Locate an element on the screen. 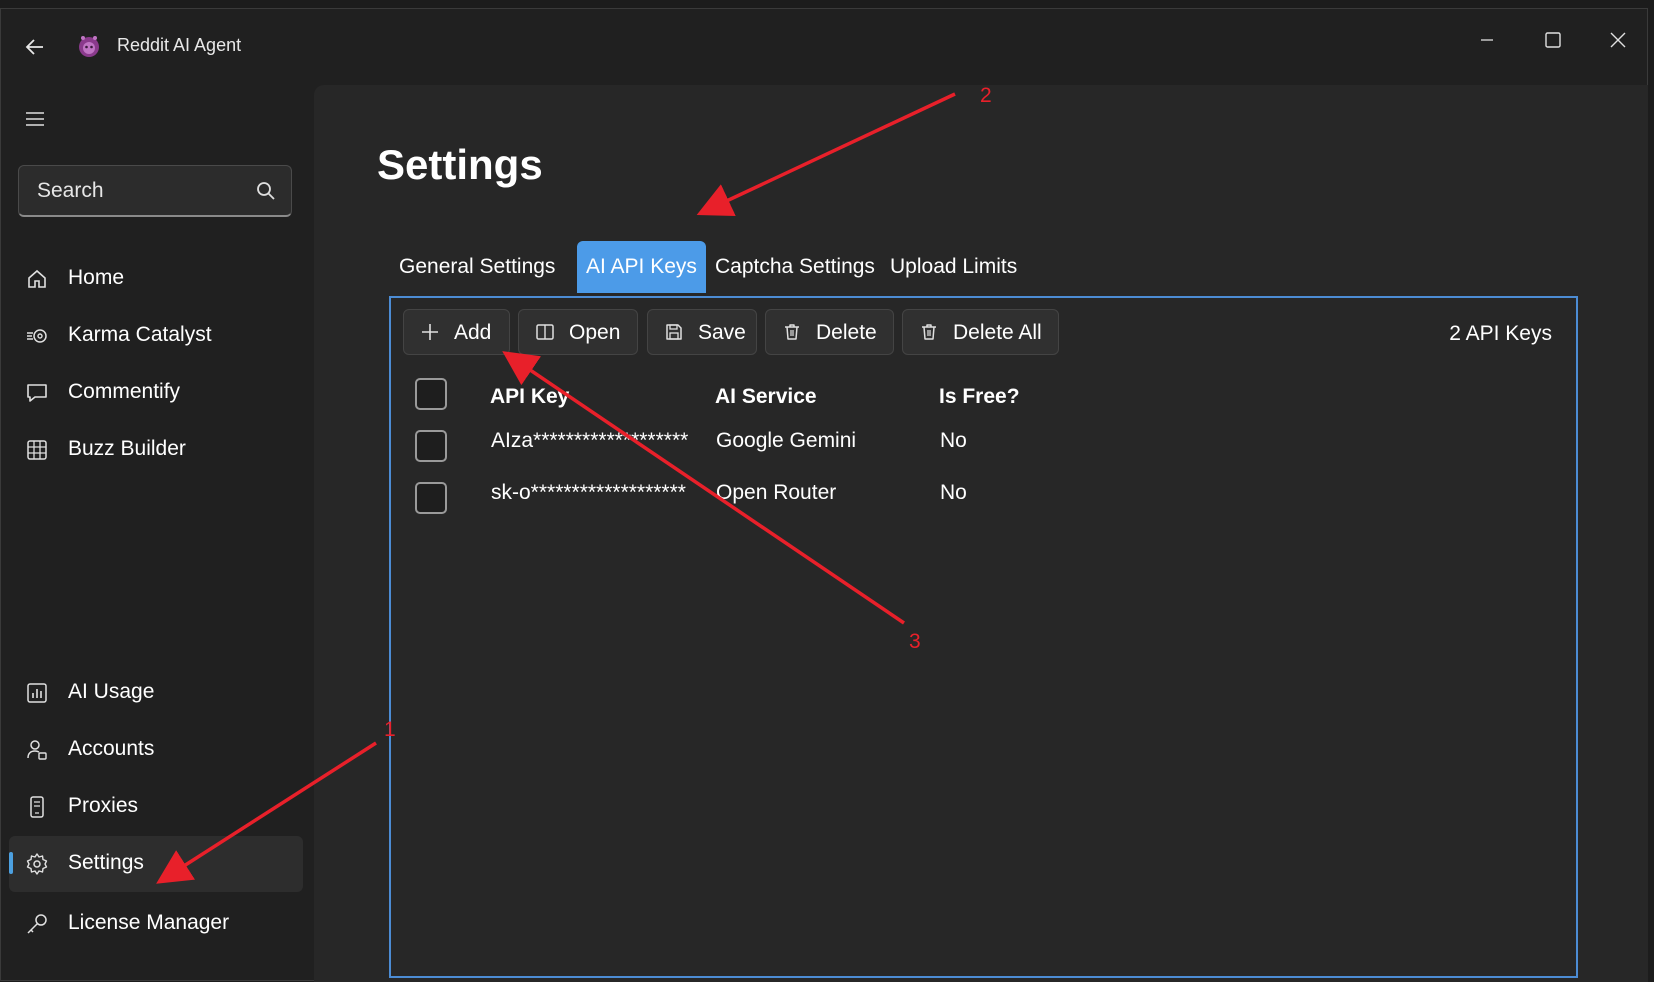  sidebar-item-buzz-builder: Buzz Builder is located at coordinates (156, 450).